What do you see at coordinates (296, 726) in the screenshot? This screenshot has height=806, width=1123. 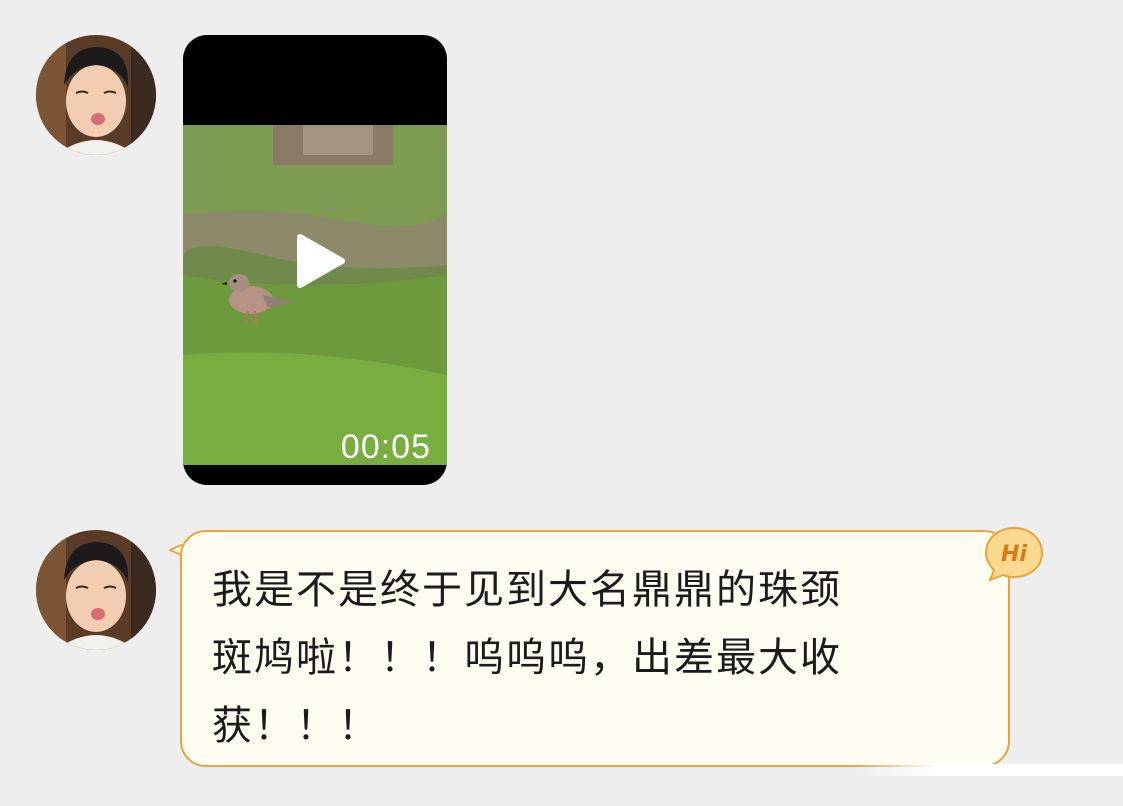 I see `message-line: 获！！！` at bounding box center [296, 726].